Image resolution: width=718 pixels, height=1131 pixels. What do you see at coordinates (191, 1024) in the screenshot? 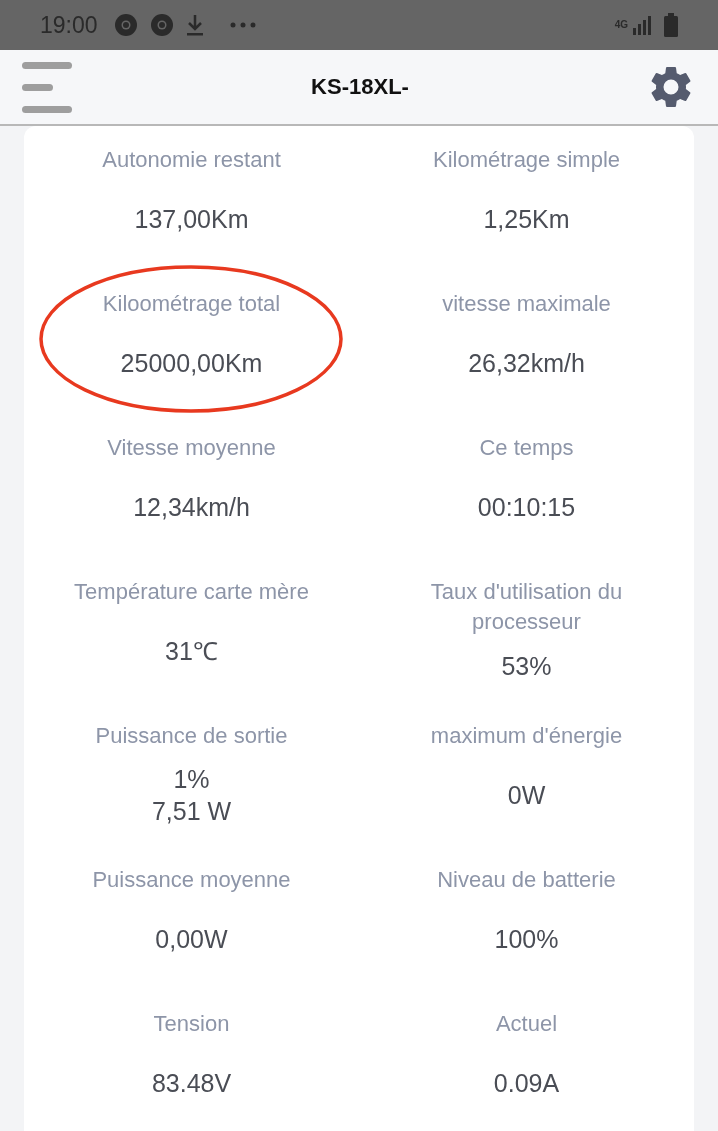
I see `stat-label: Tension` at bounding box center [191, 1024].